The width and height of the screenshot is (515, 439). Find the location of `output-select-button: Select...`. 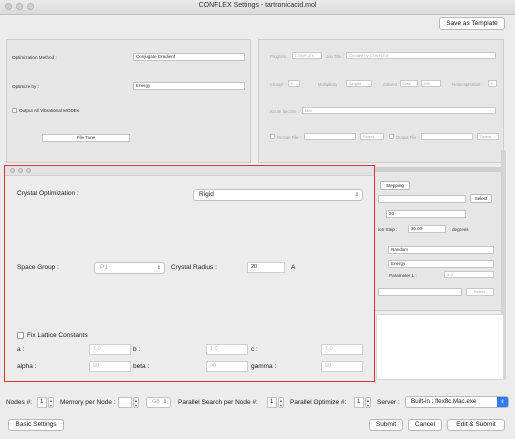

output-select-button: Select... is located at coordinates (488, 136).